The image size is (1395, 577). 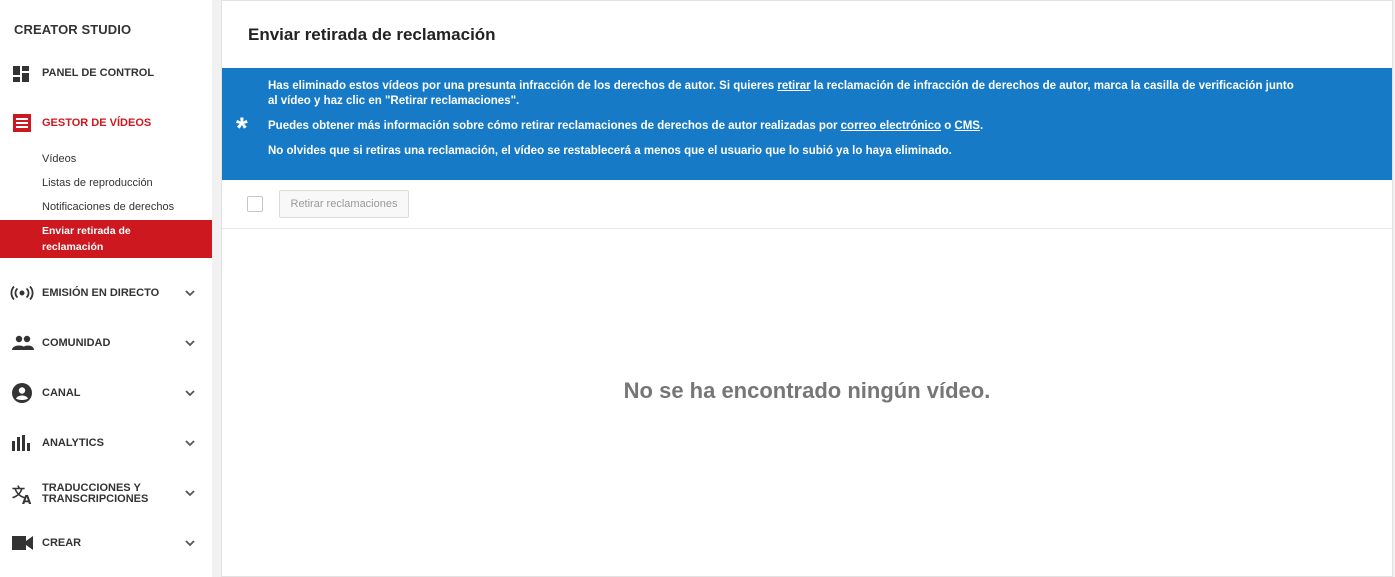 What do you see at coordinates (242, 128) in the screenshot?
I see `asterisk-icon: *` at bounding box center [242, 128].